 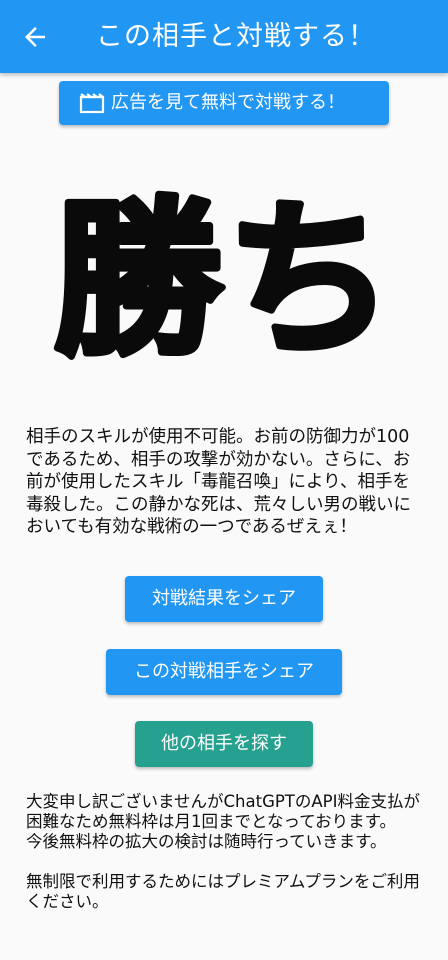 I want to click on find-opponent-button: 他の相手を探す, so click(x=224, y=744).